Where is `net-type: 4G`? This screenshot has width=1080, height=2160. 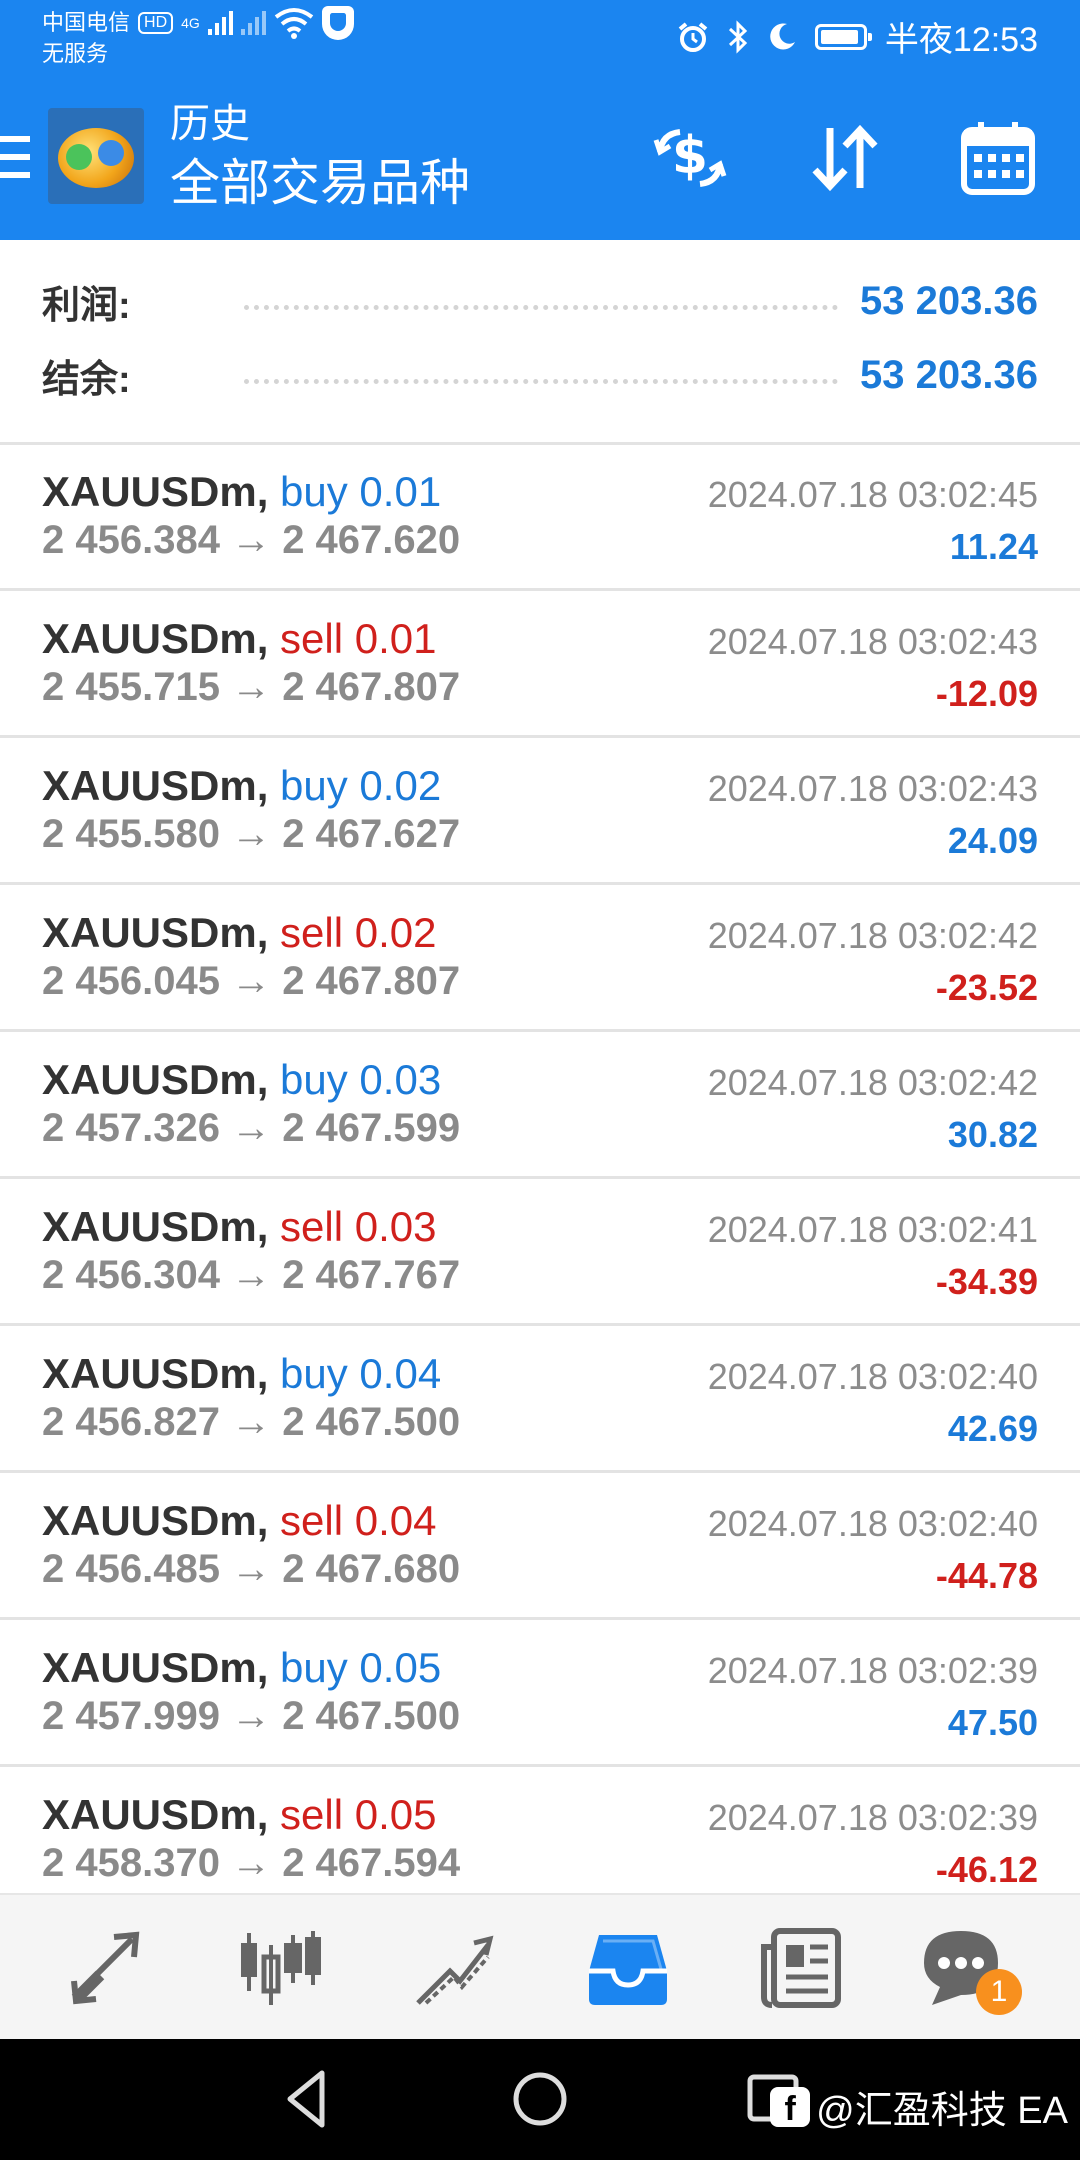 net-type: 4G is located at coordinates (190, 23).